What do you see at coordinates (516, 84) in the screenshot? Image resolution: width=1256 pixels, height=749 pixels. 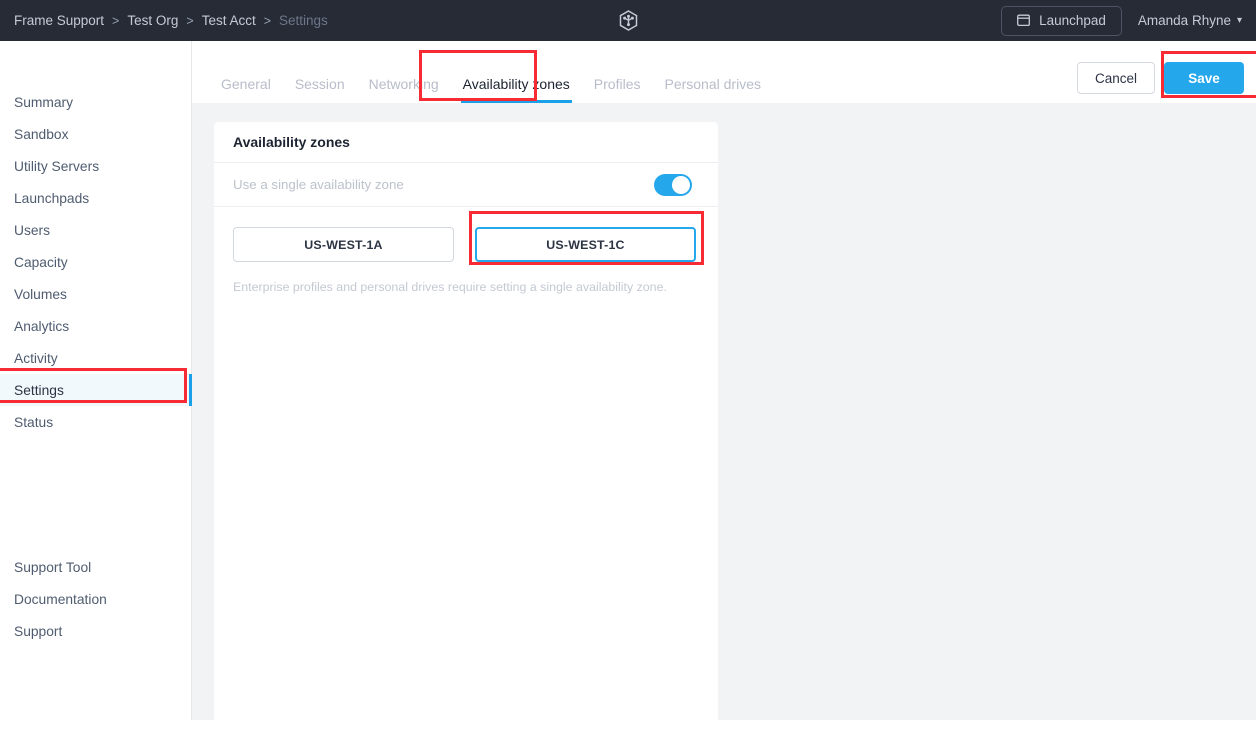 I see `tab-label: Availability zones` at bounding box center [516, 84].